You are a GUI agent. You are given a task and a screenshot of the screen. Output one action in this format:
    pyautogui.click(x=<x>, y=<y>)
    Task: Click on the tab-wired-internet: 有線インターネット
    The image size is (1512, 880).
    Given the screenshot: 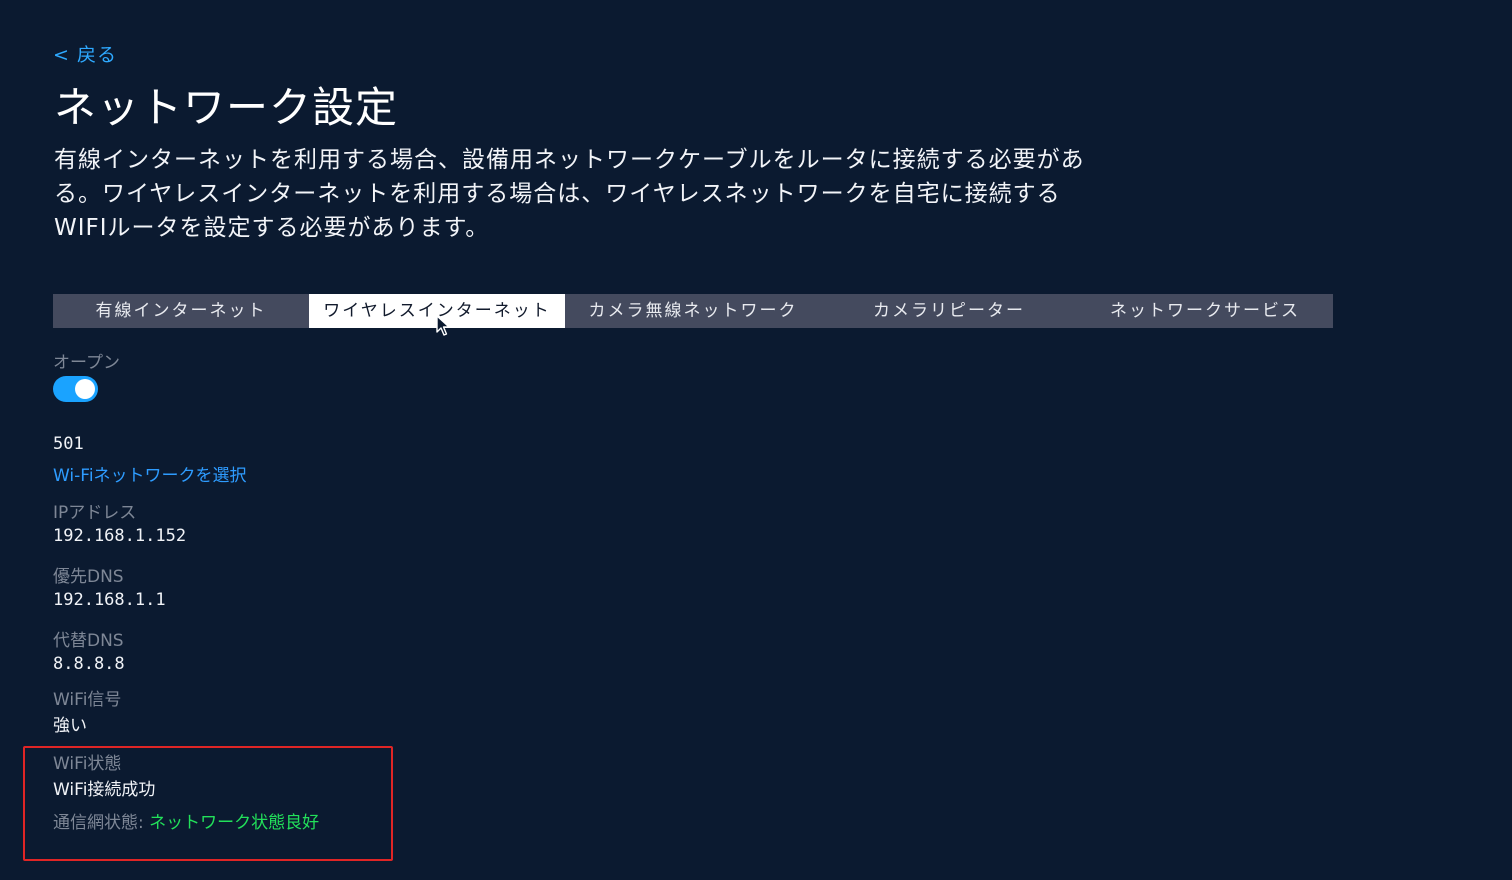 What is the action you would take?
    pyautogui.click(x=181, y=311)
    